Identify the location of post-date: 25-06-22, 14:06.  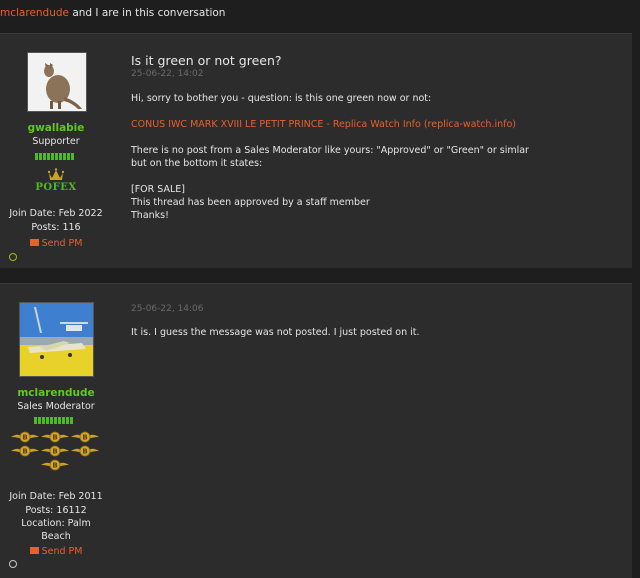
(167, 309).